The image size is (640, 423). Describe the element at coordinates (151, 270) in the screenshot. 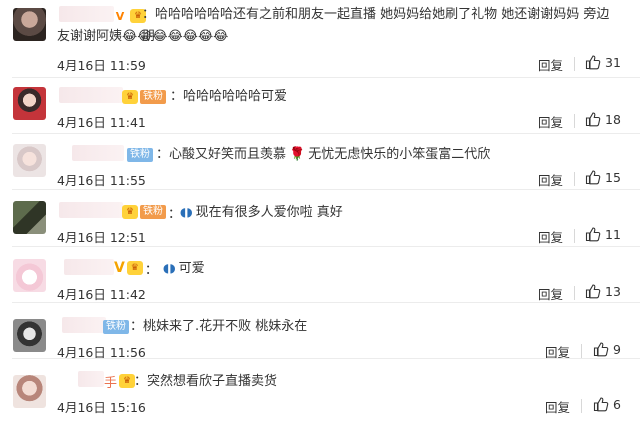

I see `colon: ：` at that location.